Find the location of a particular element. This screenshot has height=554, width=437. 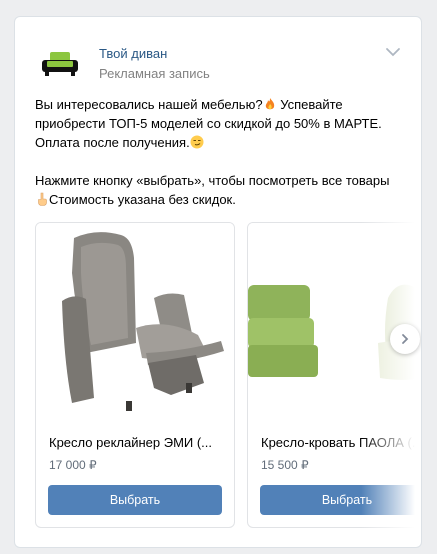

choose-button: Выбрать is located at coordinates (135, 500).